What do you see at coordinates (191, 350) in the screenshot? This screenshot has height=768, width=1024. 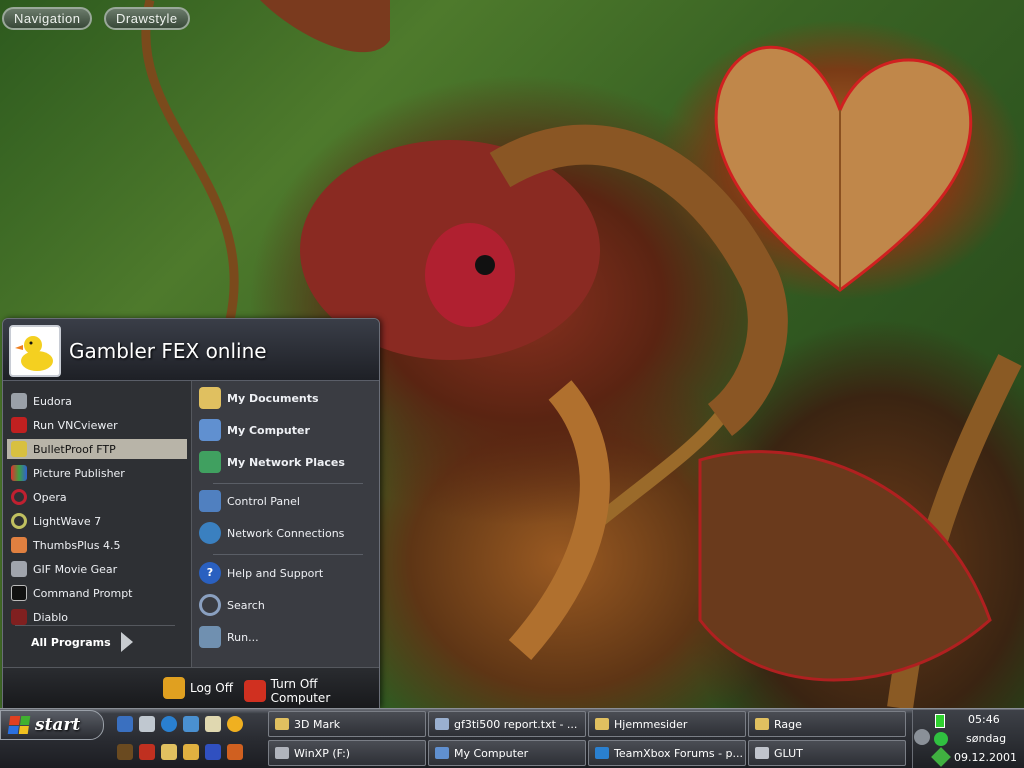 I see `start-menu-header: Gambler FEX online` at bounding box center [191, 350].